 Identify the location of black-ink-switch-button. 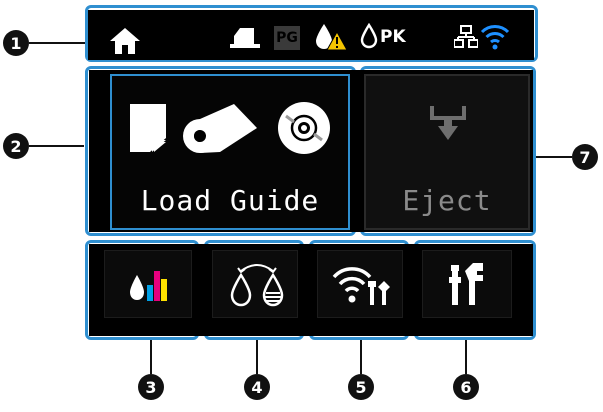
(255, 284).